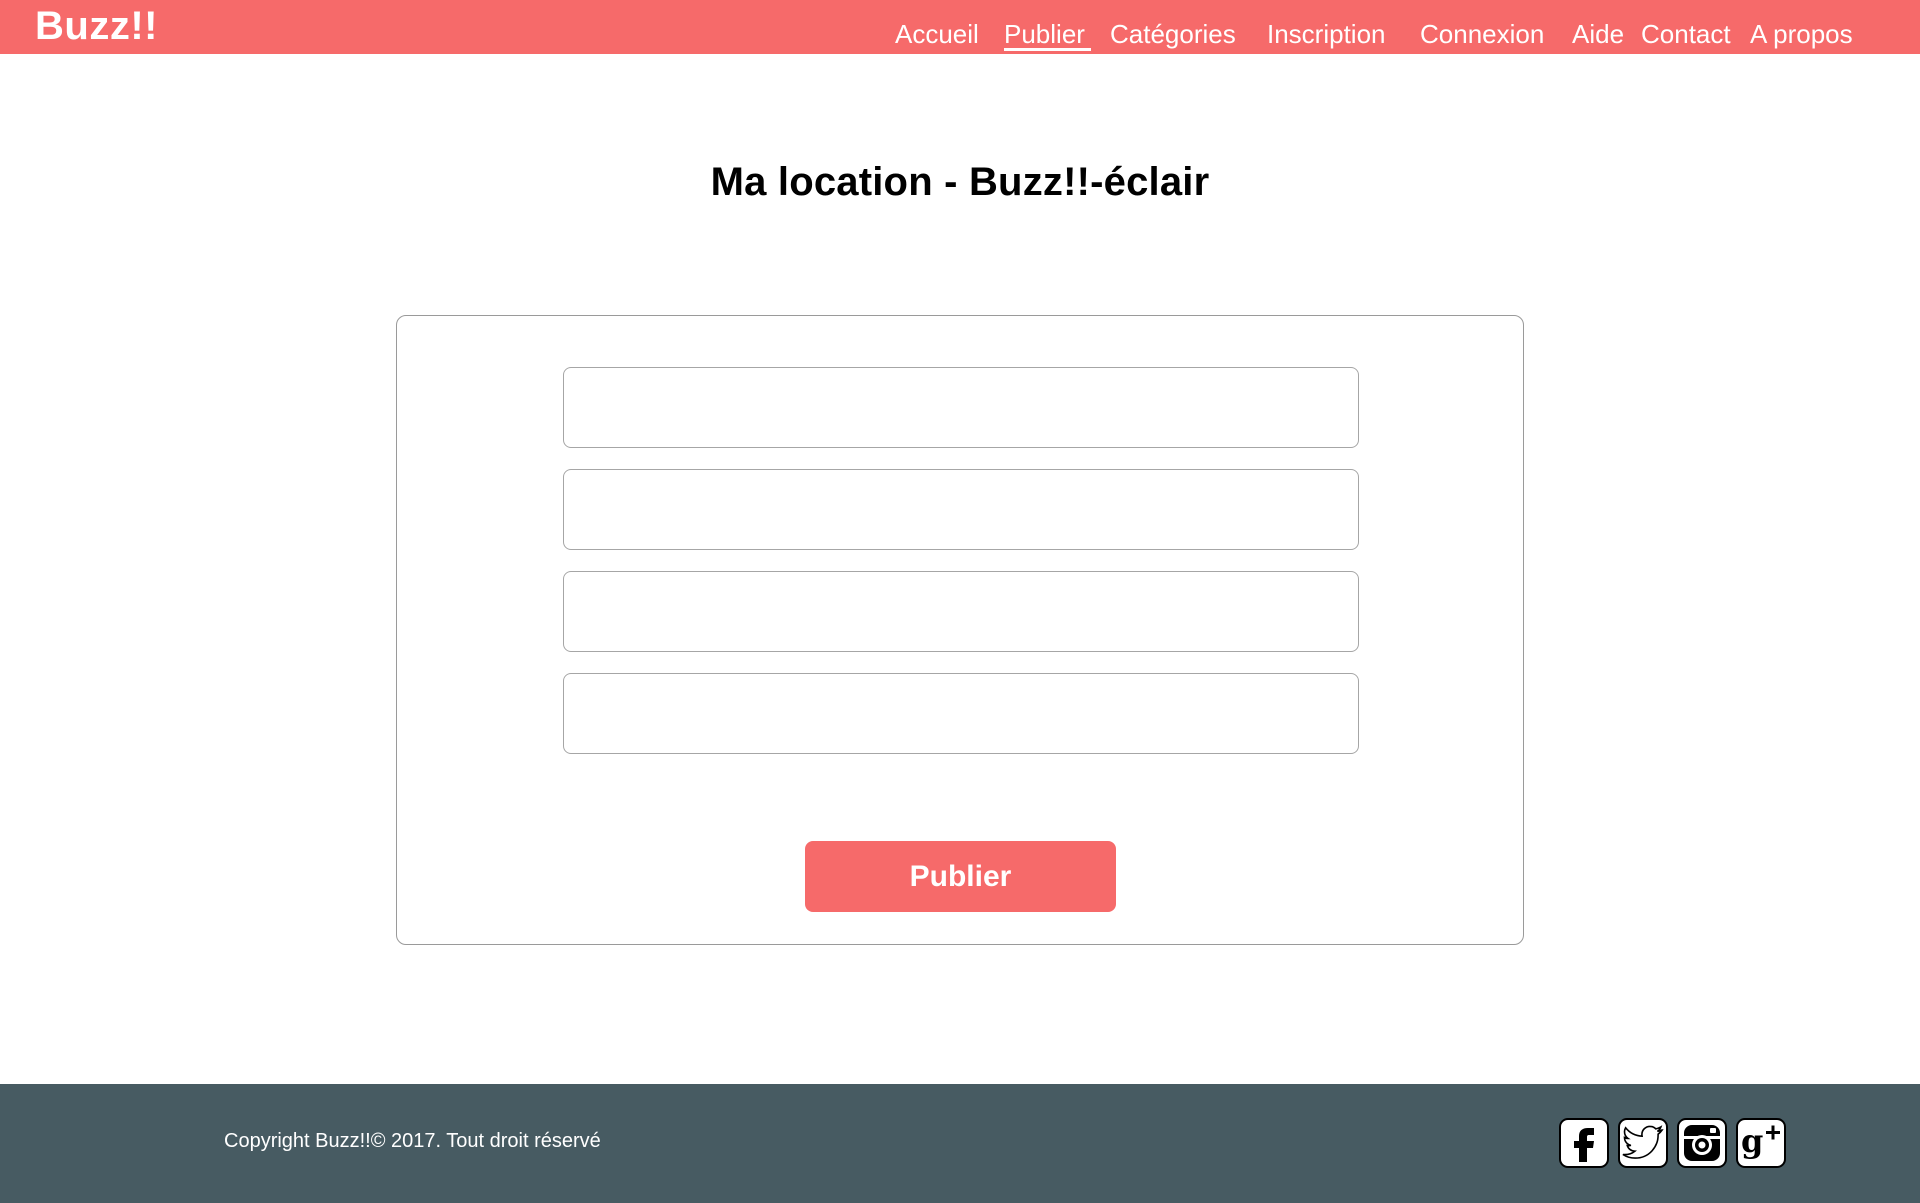 The image size is (1920, 1203). Describe the element at coordinates (1643, 1143) in the screenshot. I see `twitter-icon` at that location.